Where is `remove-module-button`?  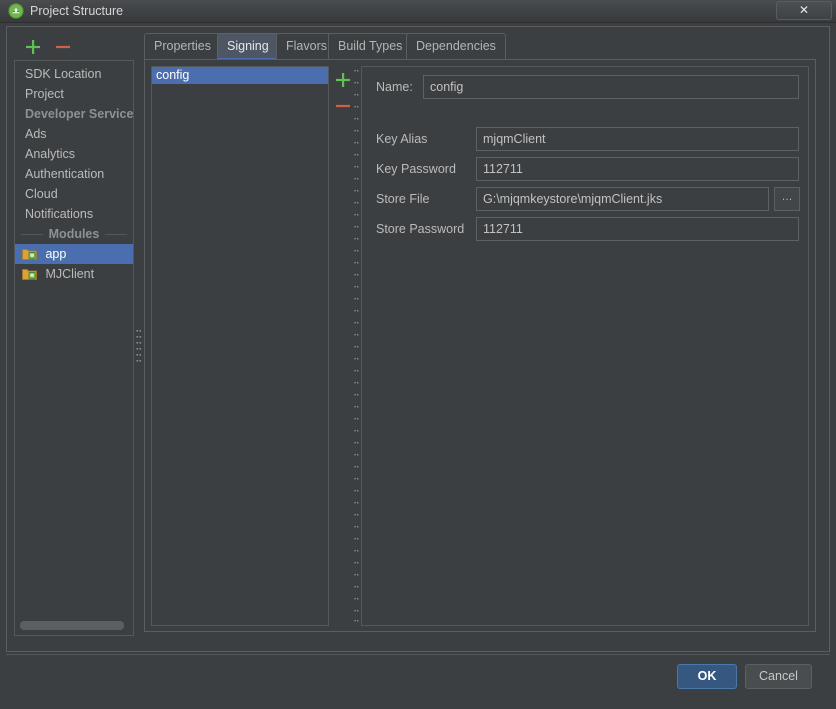
remove-module-button is located at coordinates (63, 47).